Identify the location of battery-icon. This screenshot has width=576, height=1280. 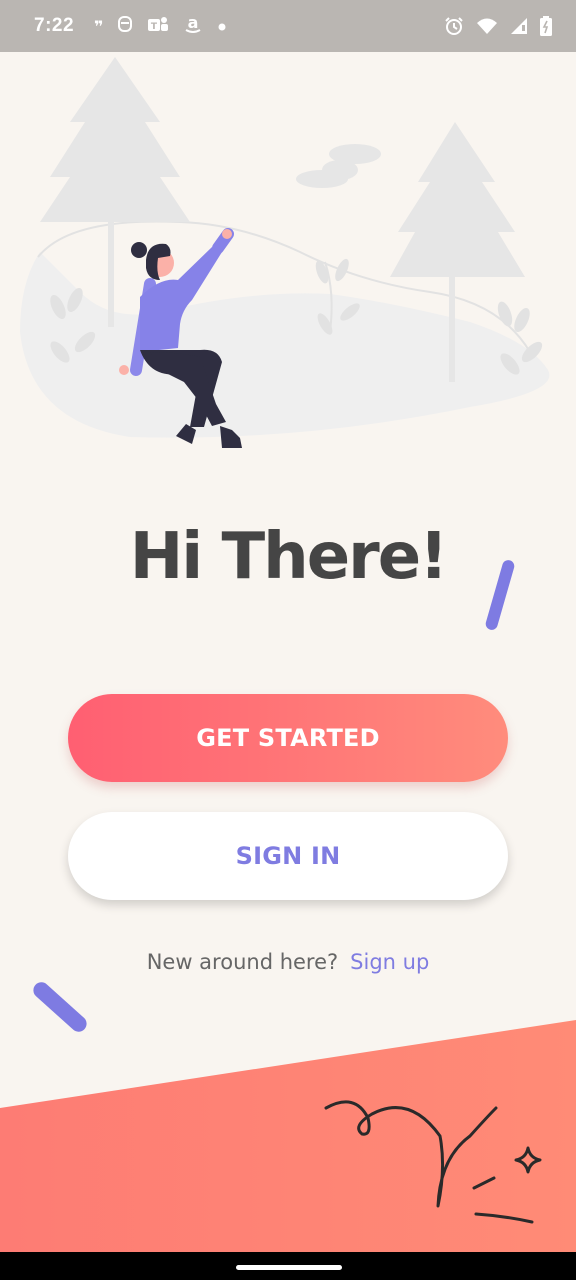
(546, 26).